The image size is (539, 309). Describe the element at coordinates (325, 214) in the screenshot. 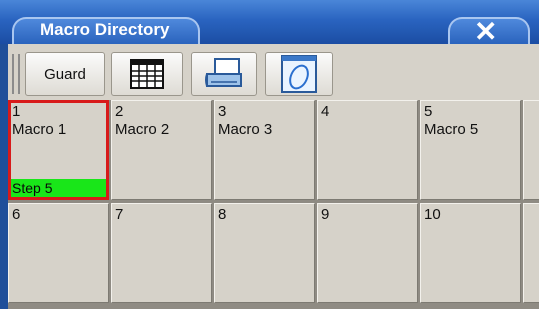

I see `macro-number: 9` at that location.